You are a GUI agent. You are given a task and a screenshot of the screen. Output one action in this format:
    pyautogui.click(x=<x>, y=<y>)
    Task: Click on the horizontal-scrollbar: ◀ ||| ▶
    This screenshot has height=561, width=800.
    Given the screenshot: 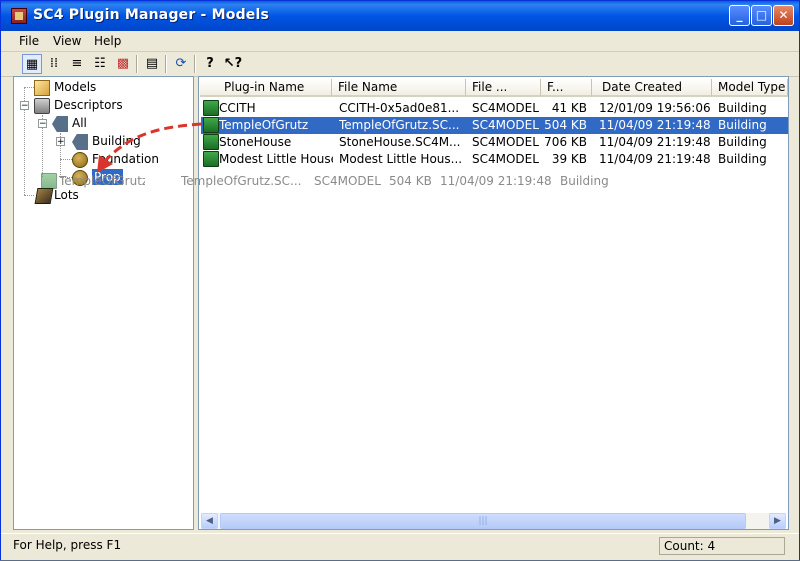 What is the action you would take?
    pyautogui.click(x=493, y=521)
    